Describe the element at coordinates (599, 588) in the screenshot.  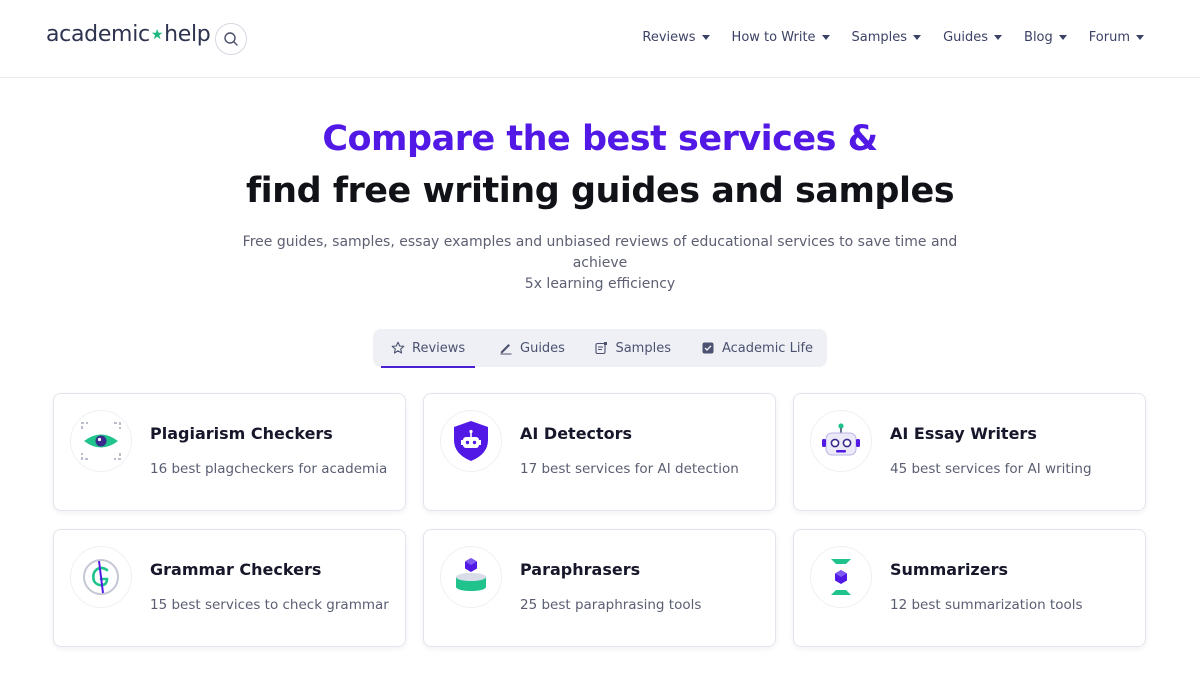
I see `card-paraphrasers: Paraphrasers 25 best paraphrasing tools` at that location.